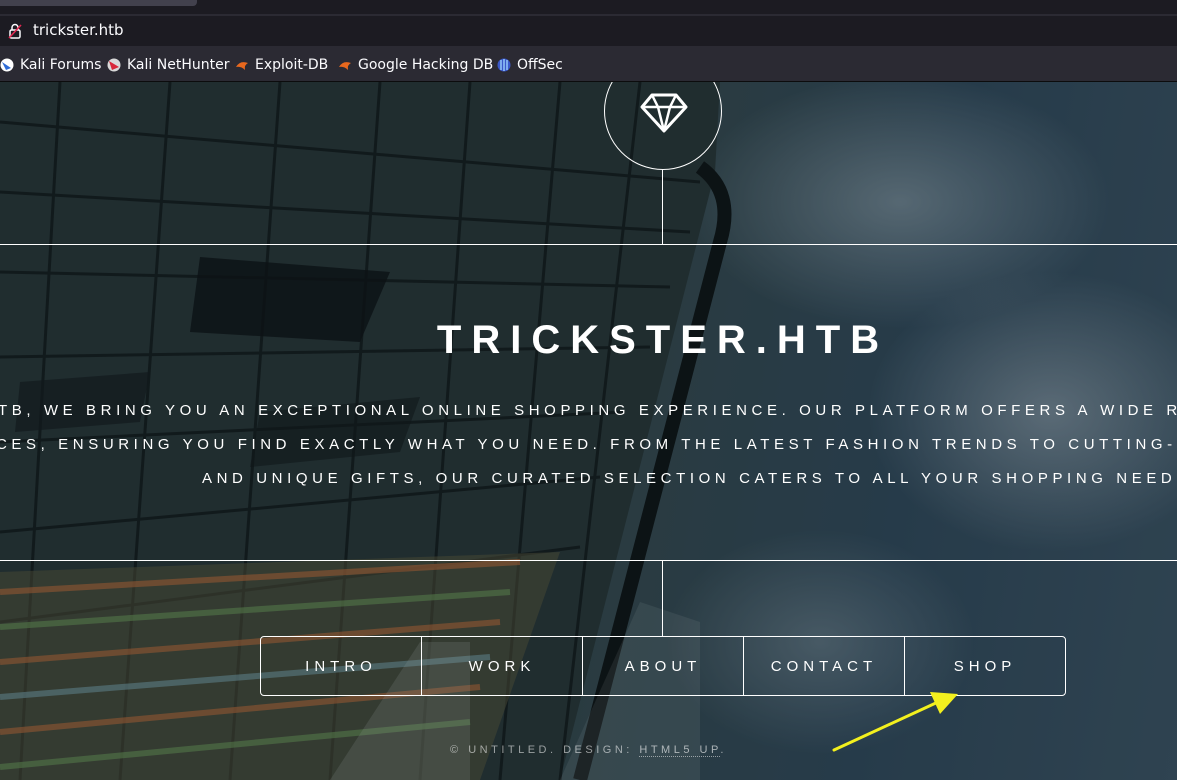 This screenshot has height=780, width=1177. I want to click on bookmark-kali-nethunter: Kali NetHunter, so click(168, 65).